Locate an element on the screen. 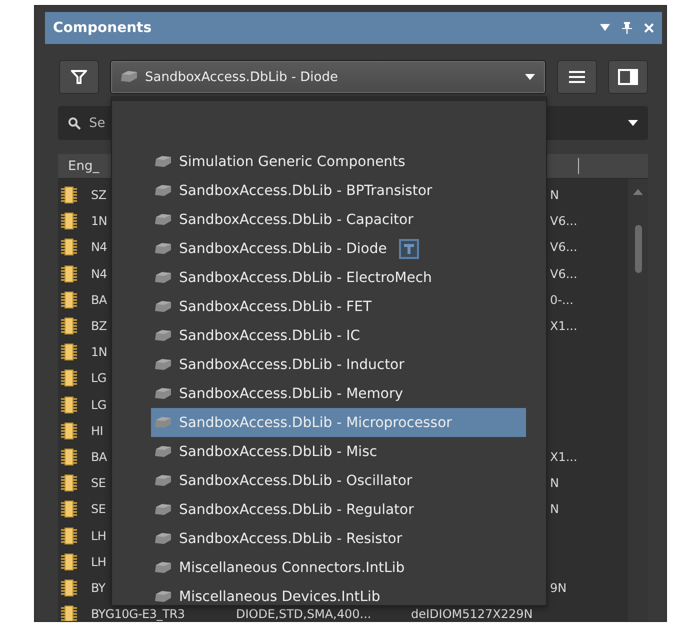 Image resolution: width=679 pixels, height=627 pixels. library-name: Miscellaneous Connectors.IntLib is located at coordinates (292, 568).